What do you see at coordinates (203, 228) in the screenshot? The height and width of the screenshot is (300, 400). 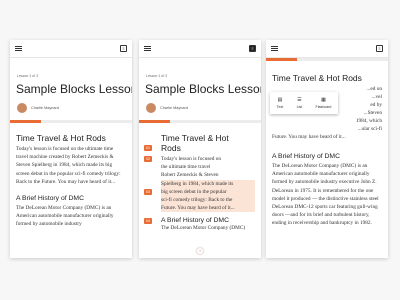 I see `subsection-paragraph: The DeLorean Motor Company (DMC)` at bounding box center [203, 228].